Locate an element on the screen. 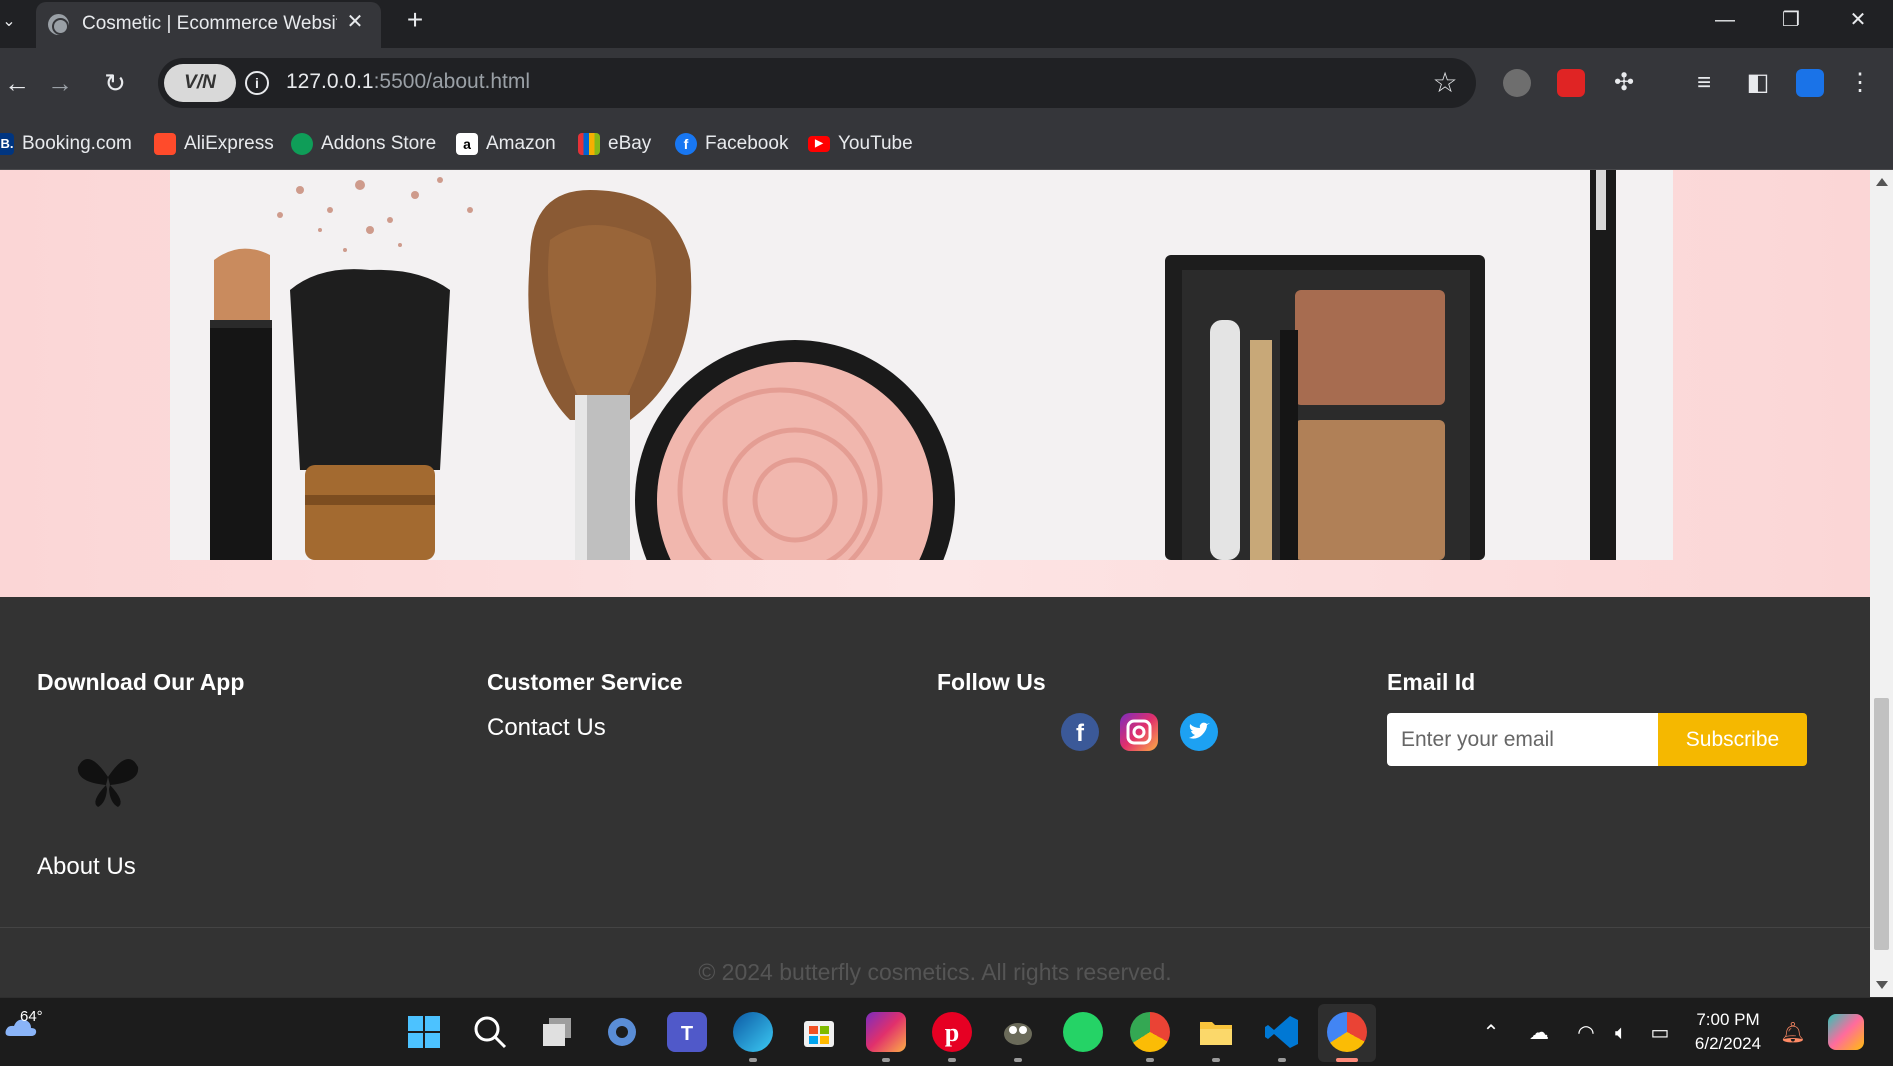 The width and height of the screenshot is (1893, 1066). edge-running-indicator is located at coordinates (753, 1060).